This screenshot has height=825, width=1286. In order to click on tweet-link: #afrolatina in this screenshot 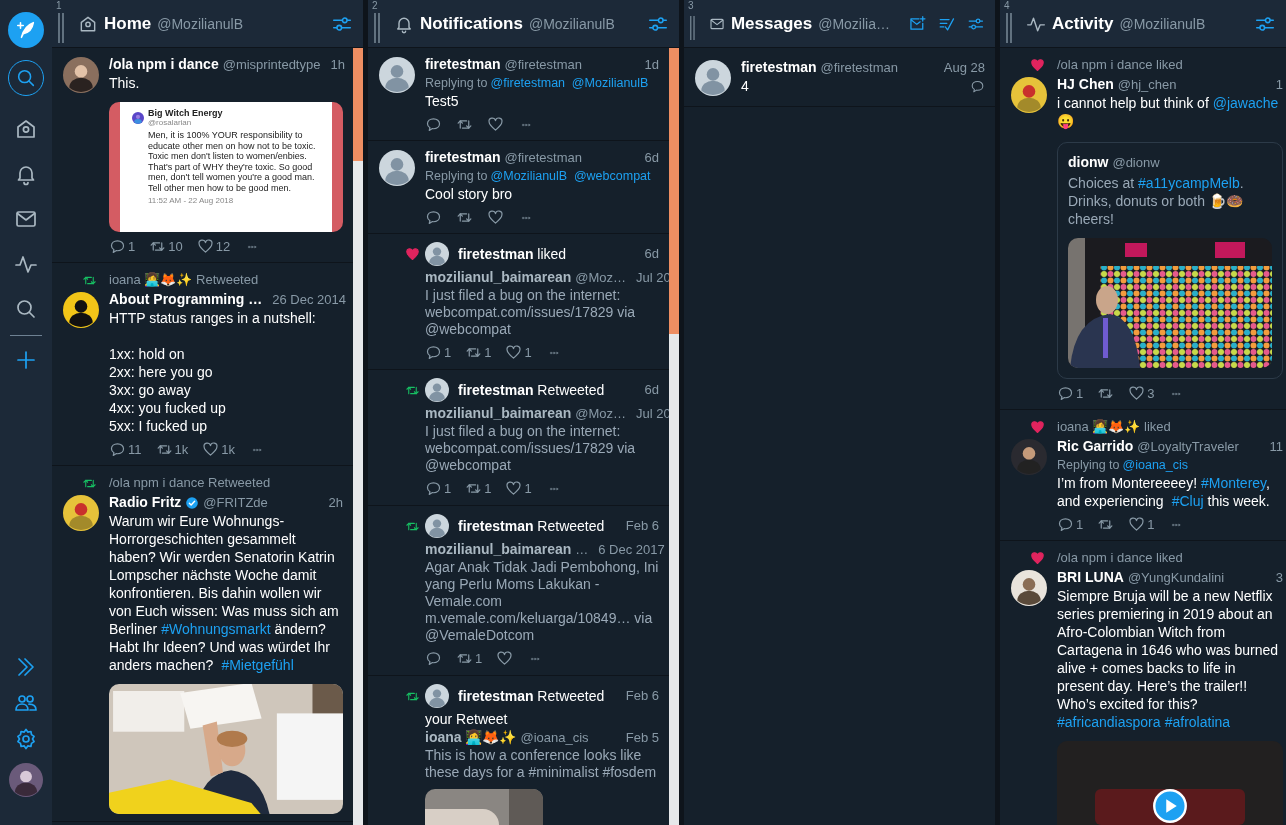, I will do `click(1197, 722)`.